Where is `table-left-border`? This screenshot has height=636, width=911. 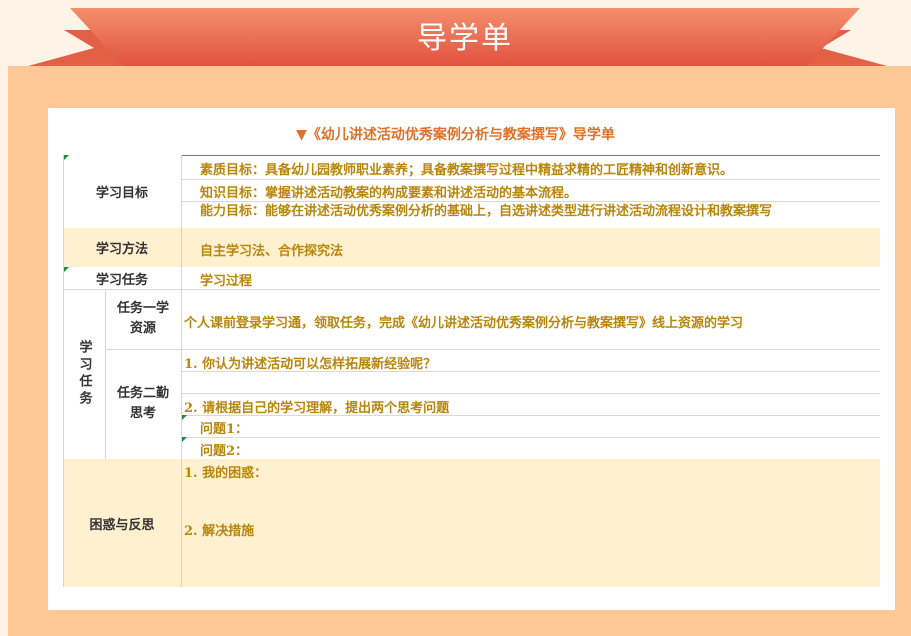
table-left-border is located at coordinates (63, 371).